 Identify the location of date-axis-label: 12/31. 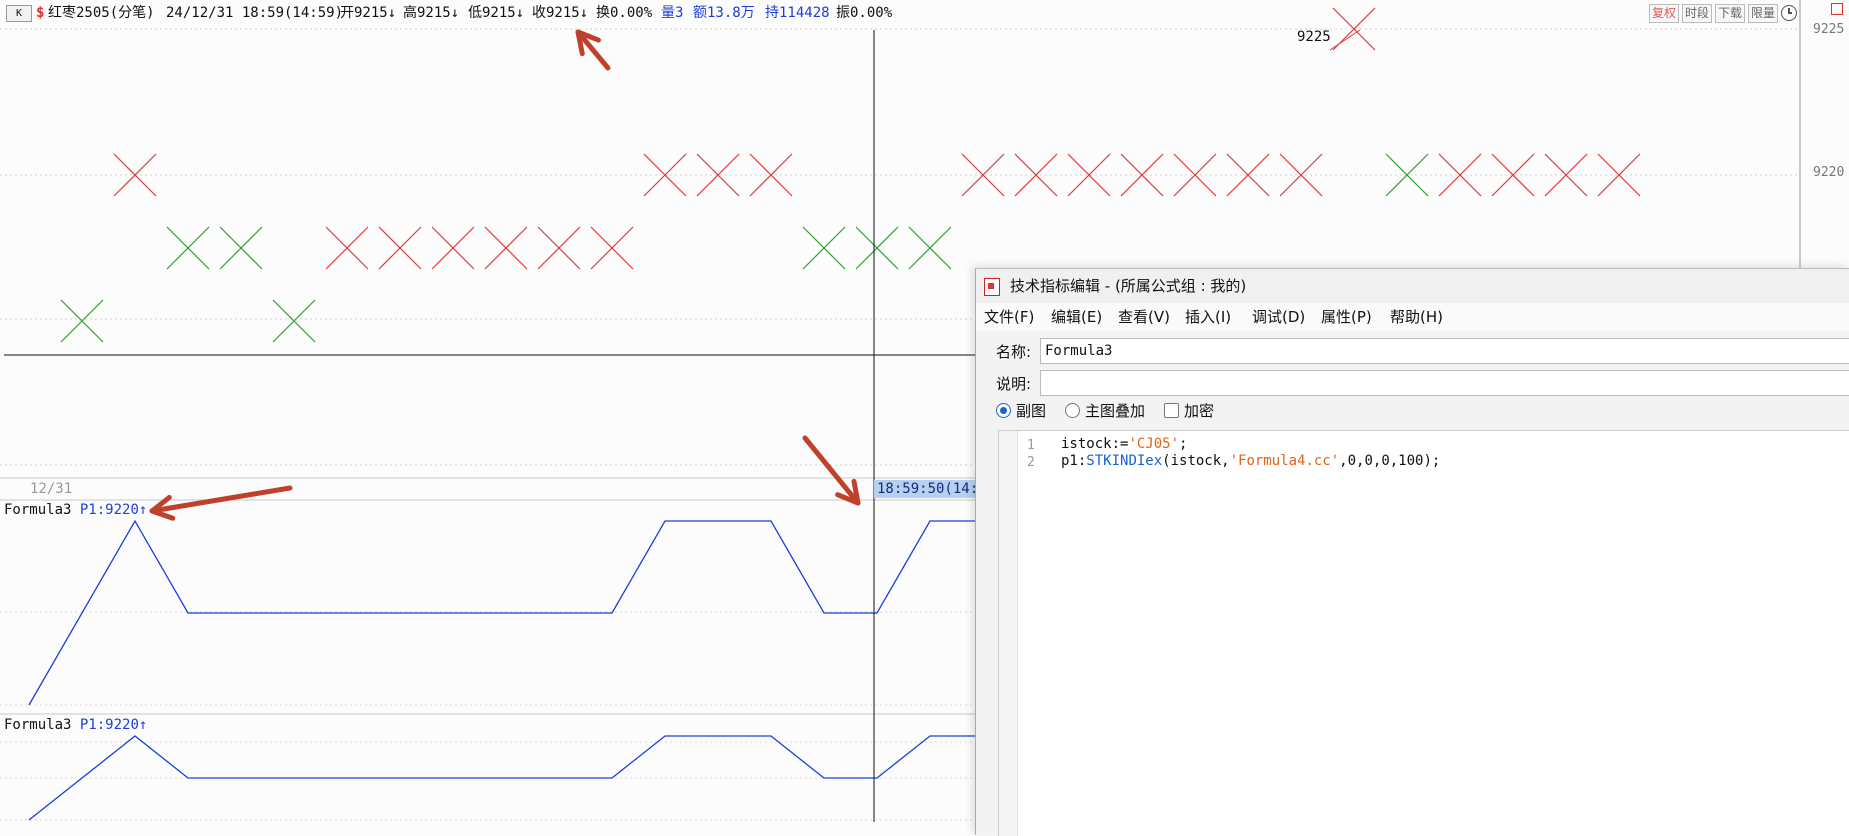
(51, 489).